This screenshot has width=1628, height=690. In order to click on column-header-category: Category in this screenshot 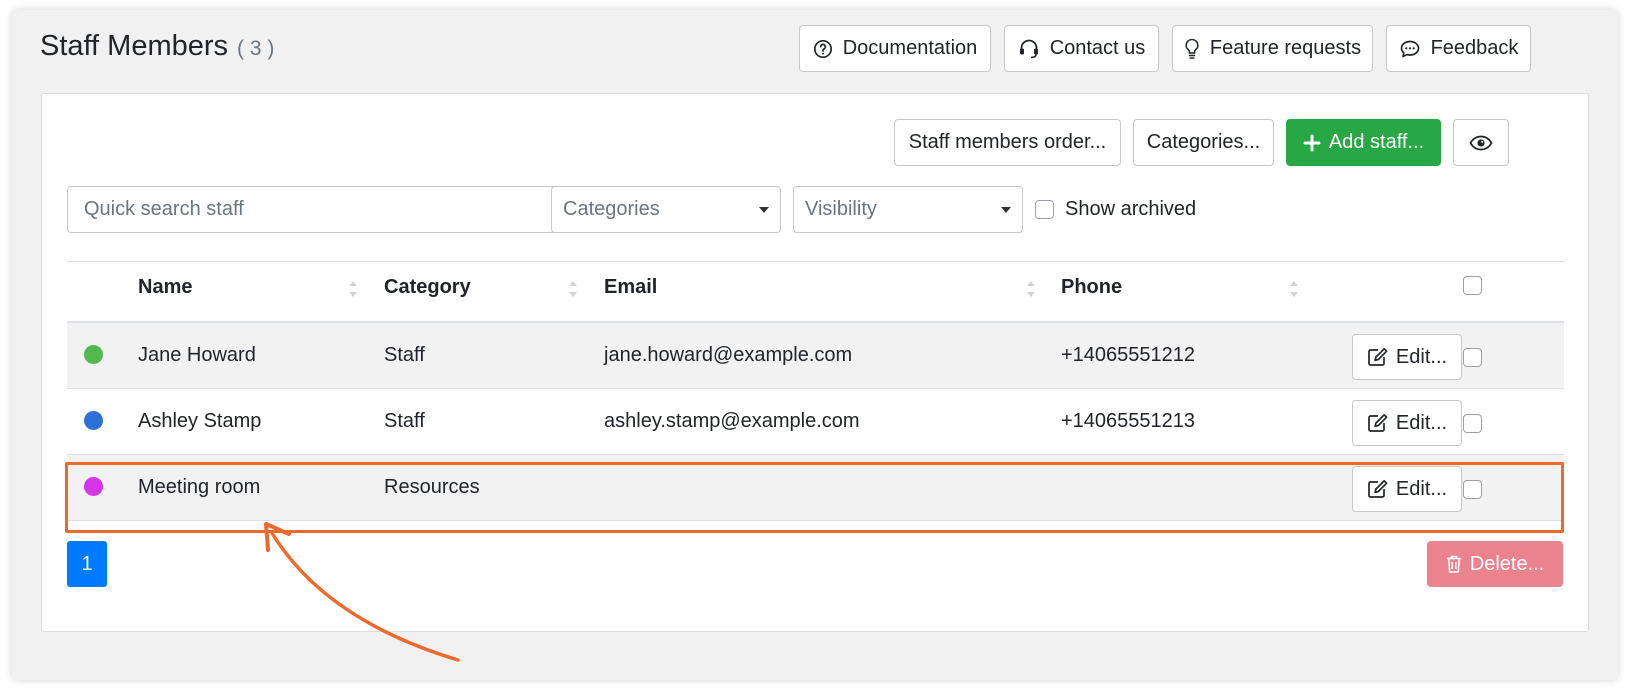, I will do `click(427, 287)`.